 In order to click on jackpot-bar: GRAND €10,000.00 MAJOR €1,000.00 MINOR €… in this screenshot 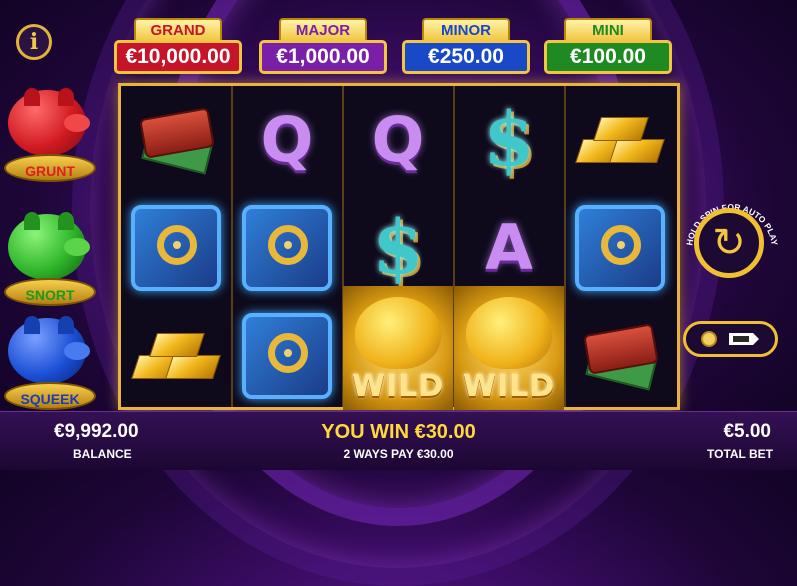, I will do `click(398, 47)`.